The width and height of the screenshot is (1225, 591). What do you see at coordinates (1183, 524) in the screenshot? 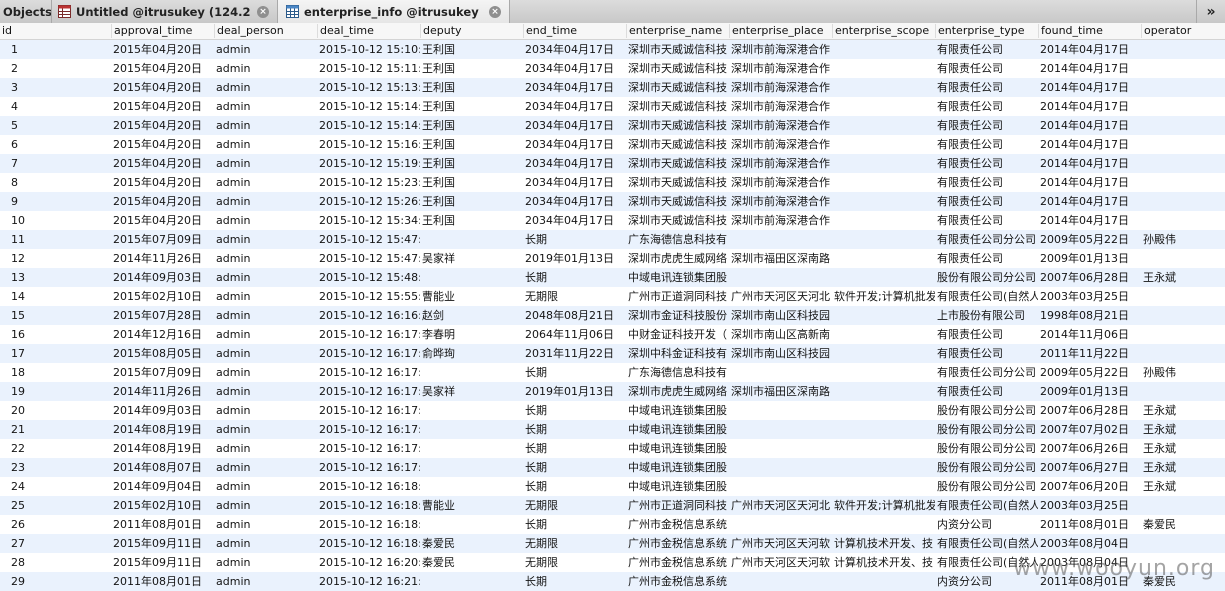
I see `cell-operator: 秦爱民` at bounding box center [1183, 524].